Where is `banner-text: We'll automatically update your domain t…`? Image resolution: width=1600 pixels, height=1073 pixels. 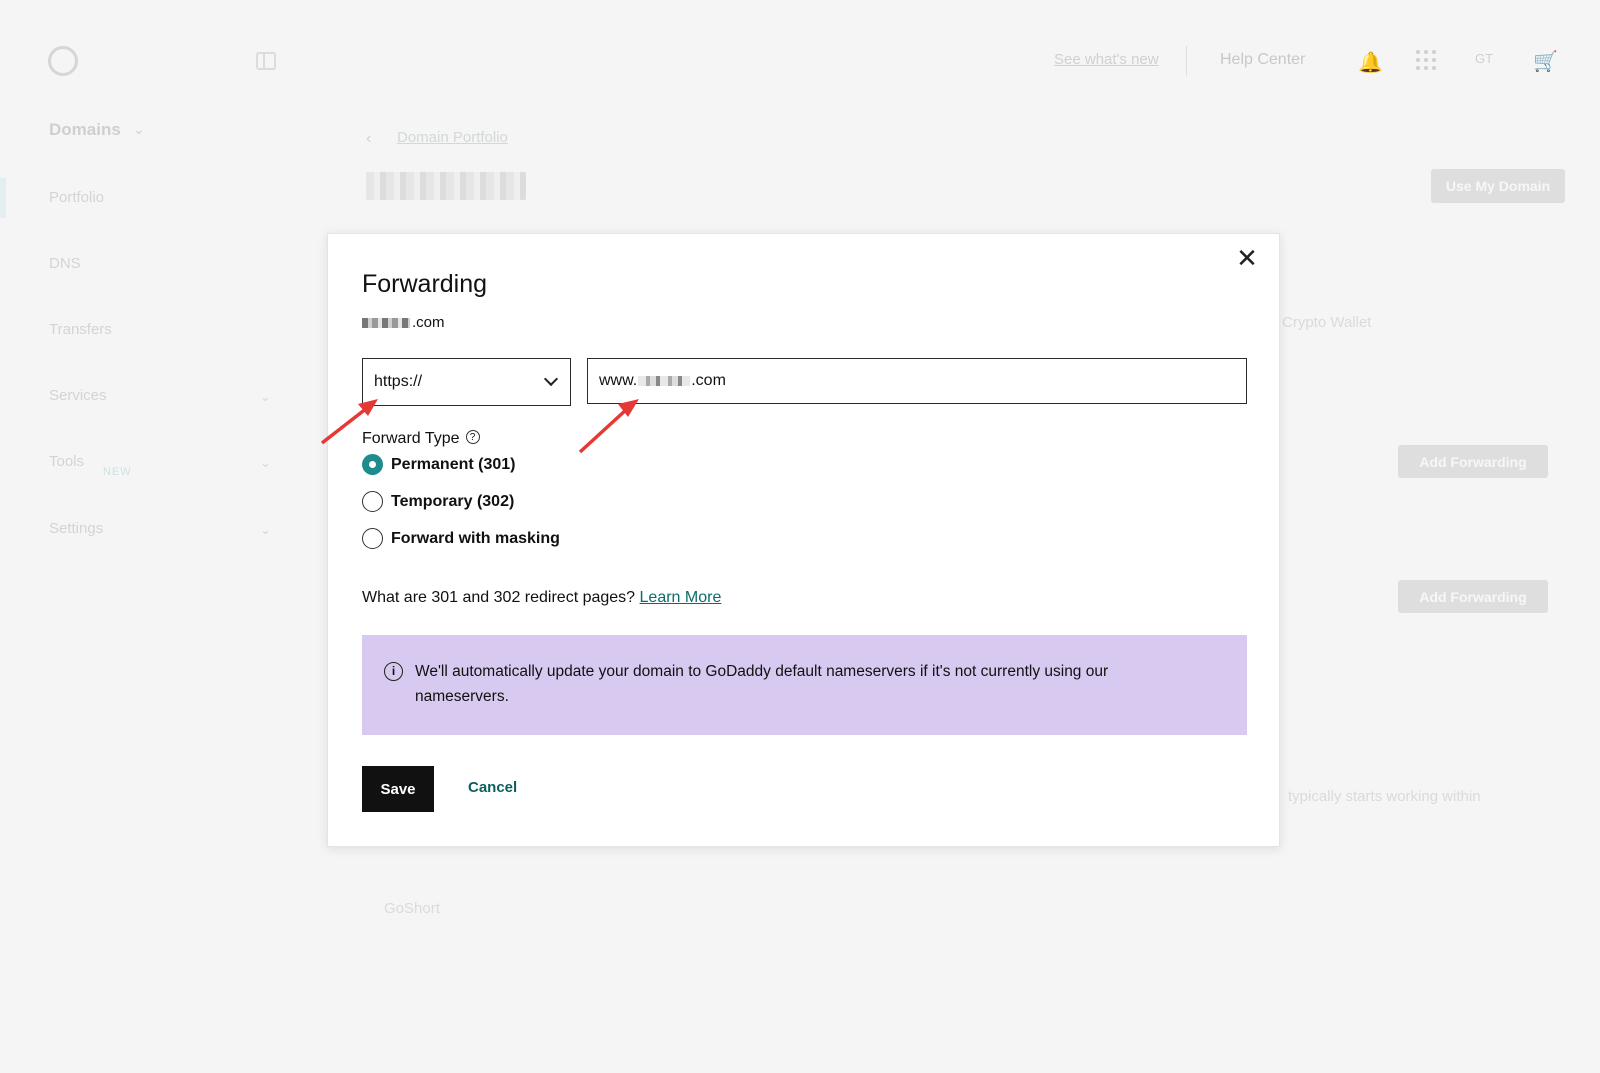
banner-text: We'll automatically update your domain t… is located at coordinates (762, 684).